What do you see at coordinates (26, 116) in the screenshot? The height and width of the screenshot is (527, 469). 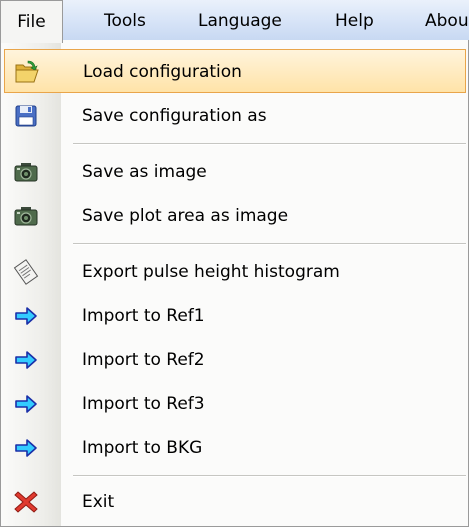 I see `floppy-disk-icon` at bounding box center [26, 116].